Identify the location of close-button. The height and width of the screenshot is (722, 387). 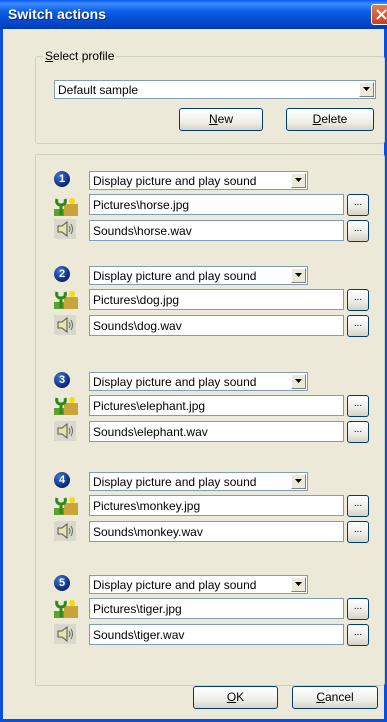
(379, 14).